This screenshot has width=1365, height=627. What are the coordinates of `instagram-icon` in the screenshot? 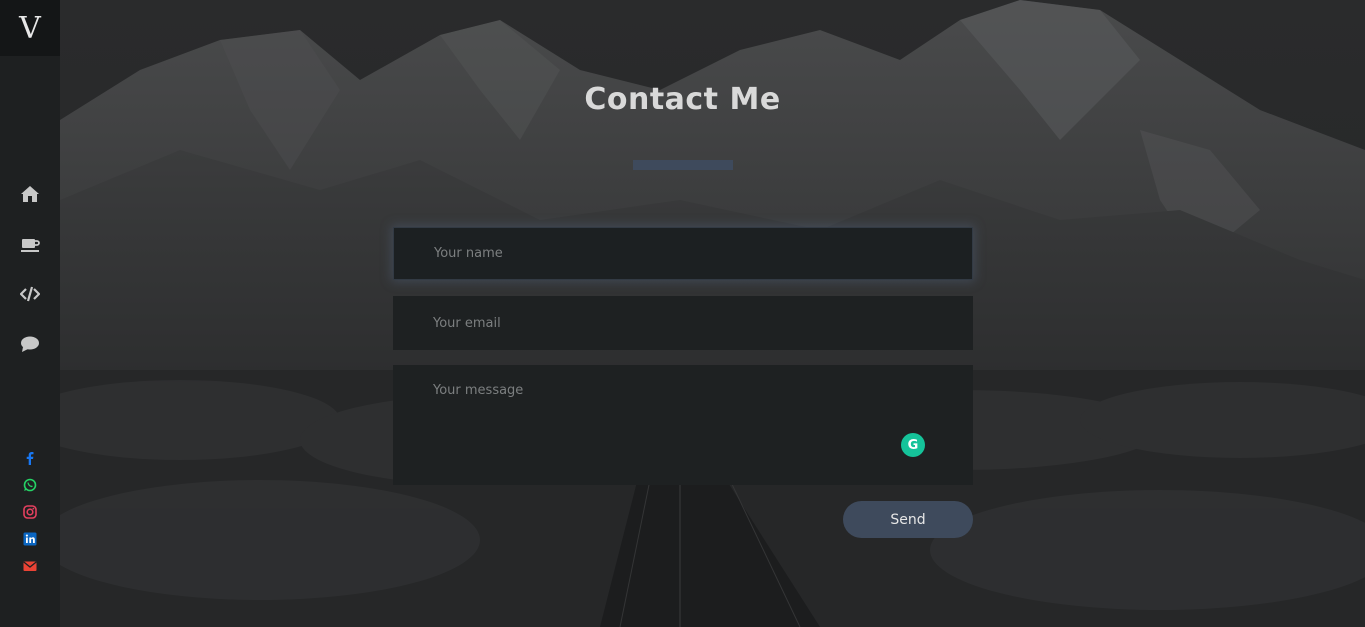 It's located at (30, 512).